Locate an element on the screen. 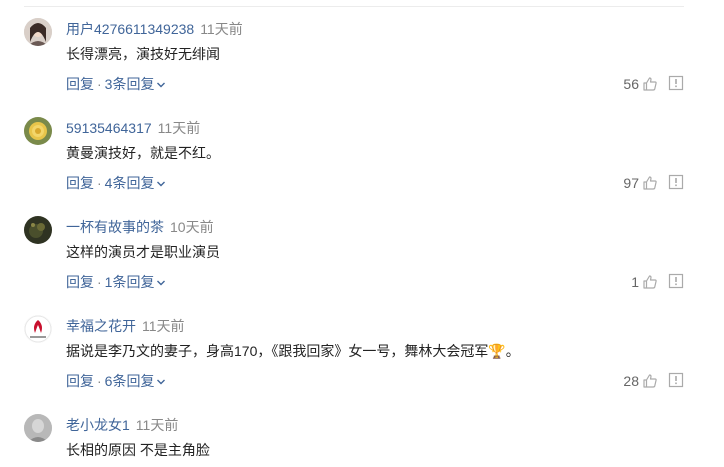 This screenshot has height=467, width=724. comment-actions: 回复 · 3条回复 is located at coordinates (116, 84).